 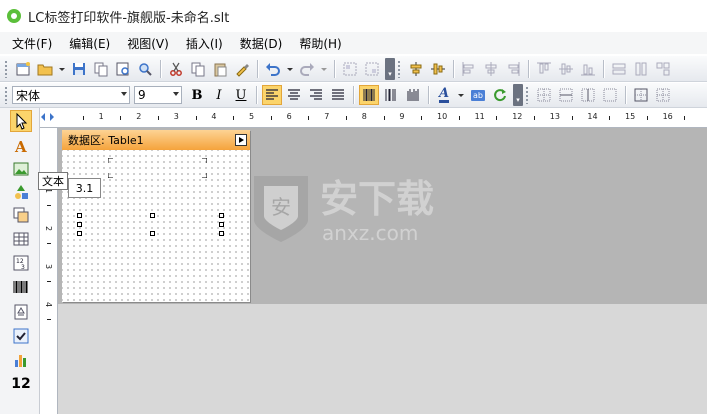 What do you see at coordinates (21, 121) in the screenshot?
I see `pointer-tool` at bounding box center [21, 121].